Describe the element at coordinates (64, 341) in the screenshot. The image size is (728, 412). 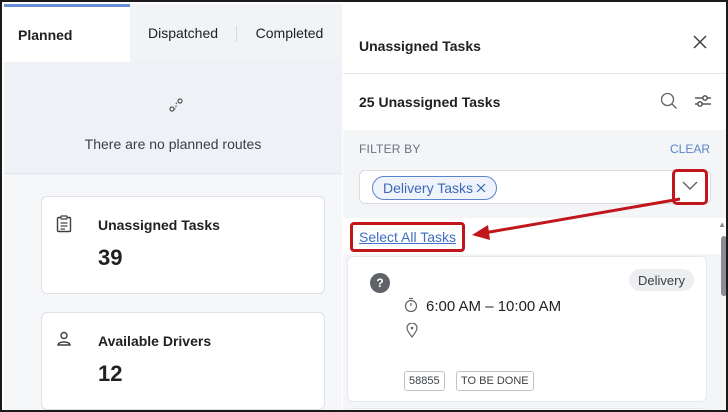
I see `person-icon` at that location.